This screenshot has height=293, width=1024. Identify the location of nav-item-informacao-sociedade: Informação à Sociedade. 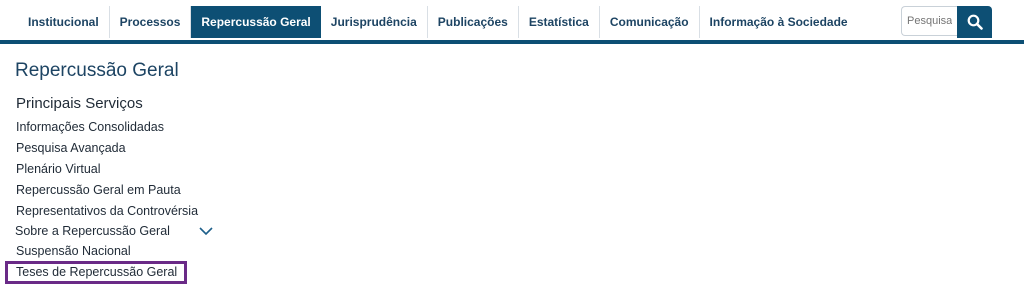
(779, 22).